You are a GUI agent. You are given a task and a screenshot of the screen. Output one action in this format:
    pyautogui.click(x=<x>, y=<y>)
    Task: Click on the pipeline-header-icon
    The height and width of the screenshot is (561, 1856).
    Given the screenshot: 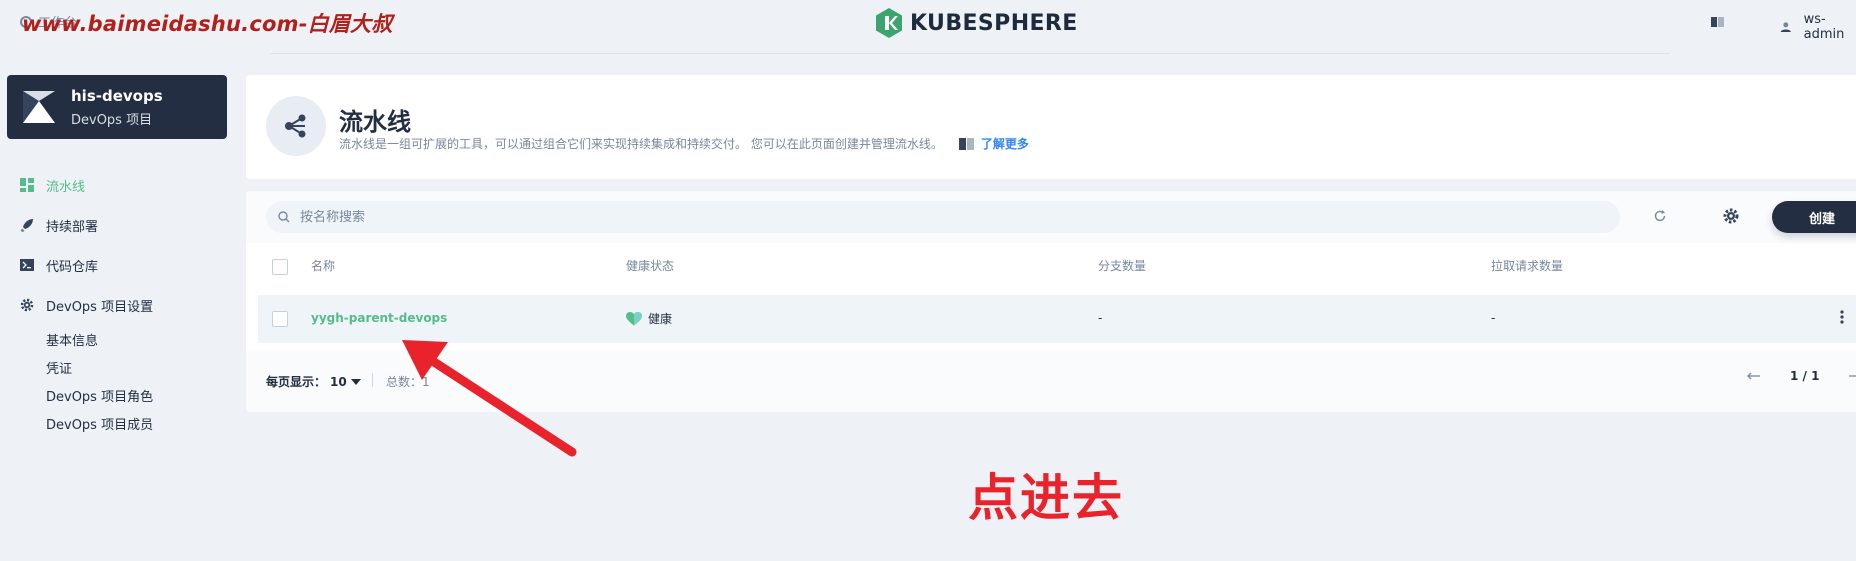 What is the action you would take?
    pyautogui.click(x=296, y=126)
    